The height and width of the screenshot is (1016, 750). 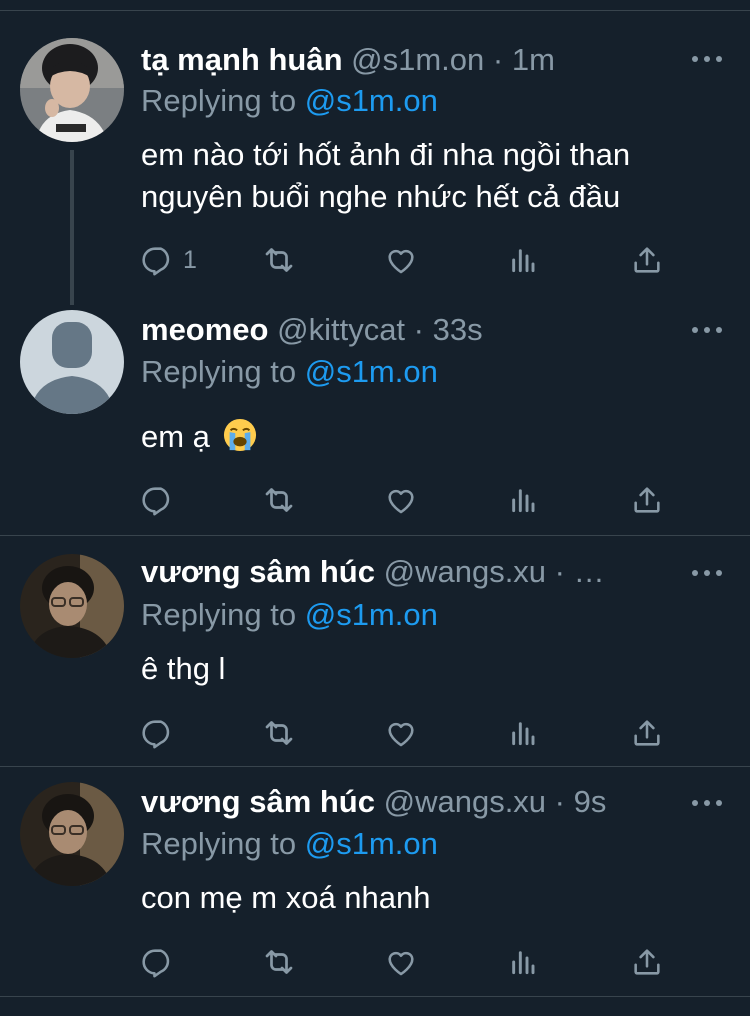 I want to click on tweet-text: ê thg l, so click(x=183, y=669).